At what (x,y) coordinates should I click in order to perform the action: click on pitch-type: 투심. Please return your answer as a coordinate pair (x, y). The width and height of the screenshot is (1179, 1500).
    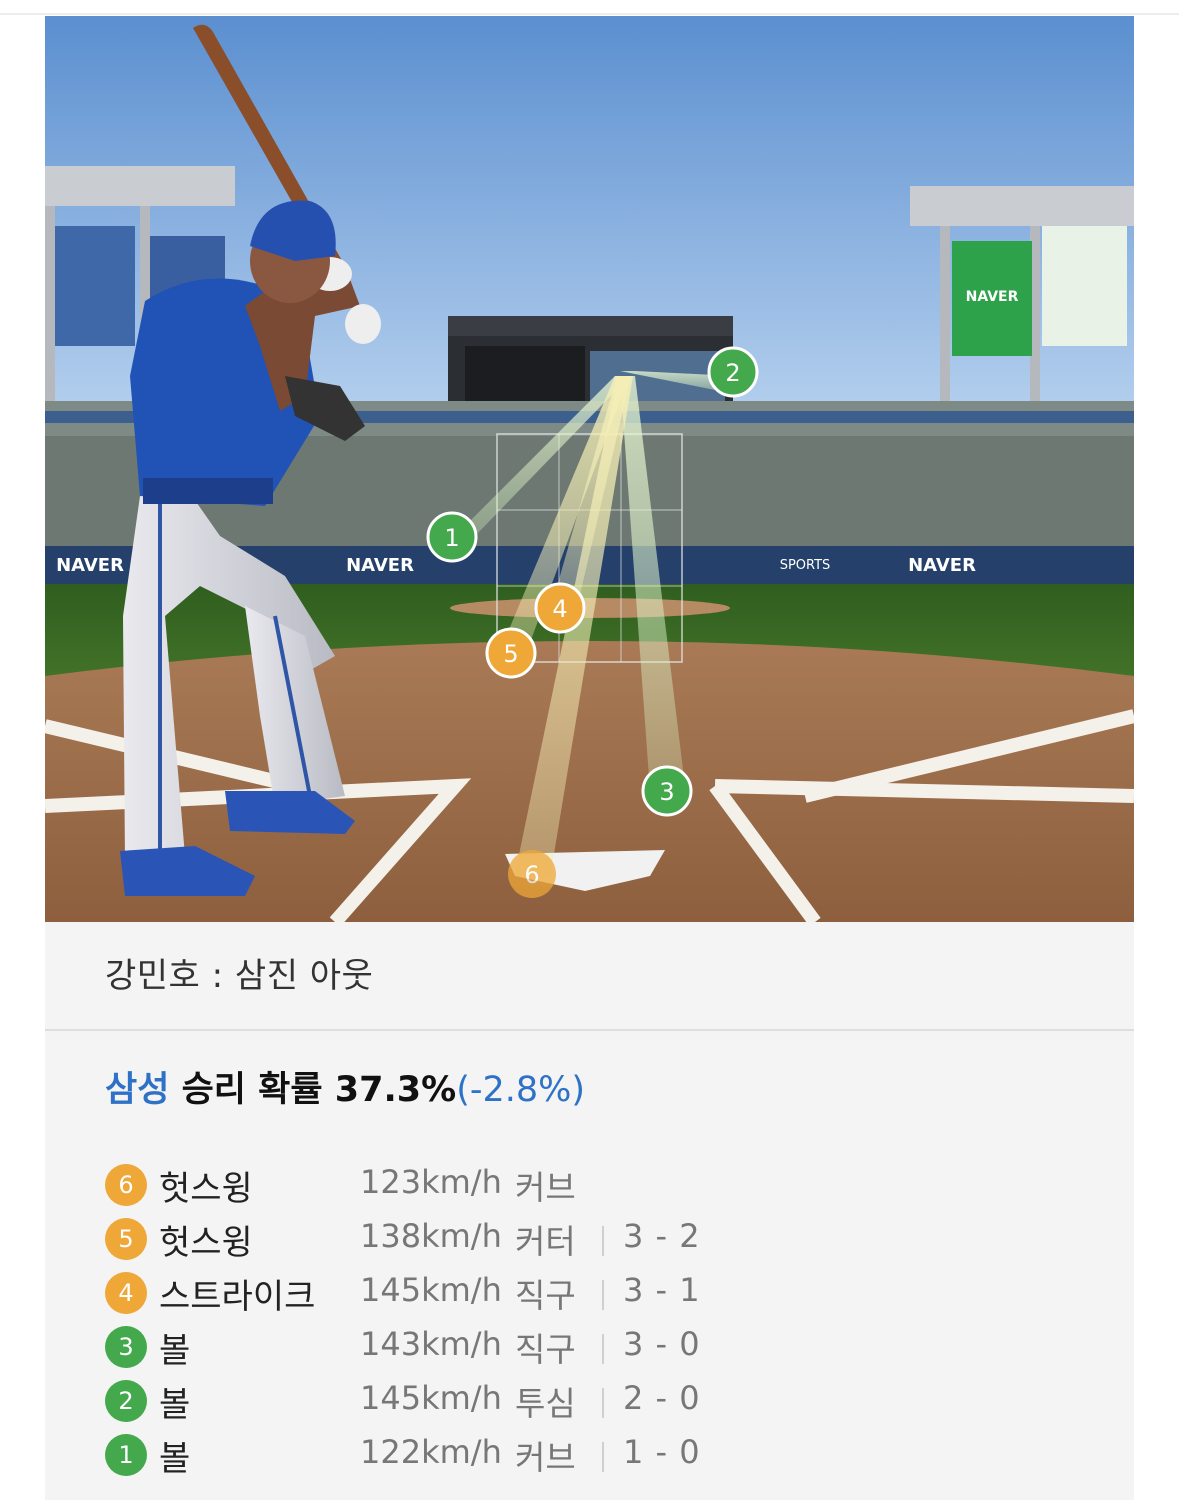
    Looking at the image, I should click on (545, 1403).